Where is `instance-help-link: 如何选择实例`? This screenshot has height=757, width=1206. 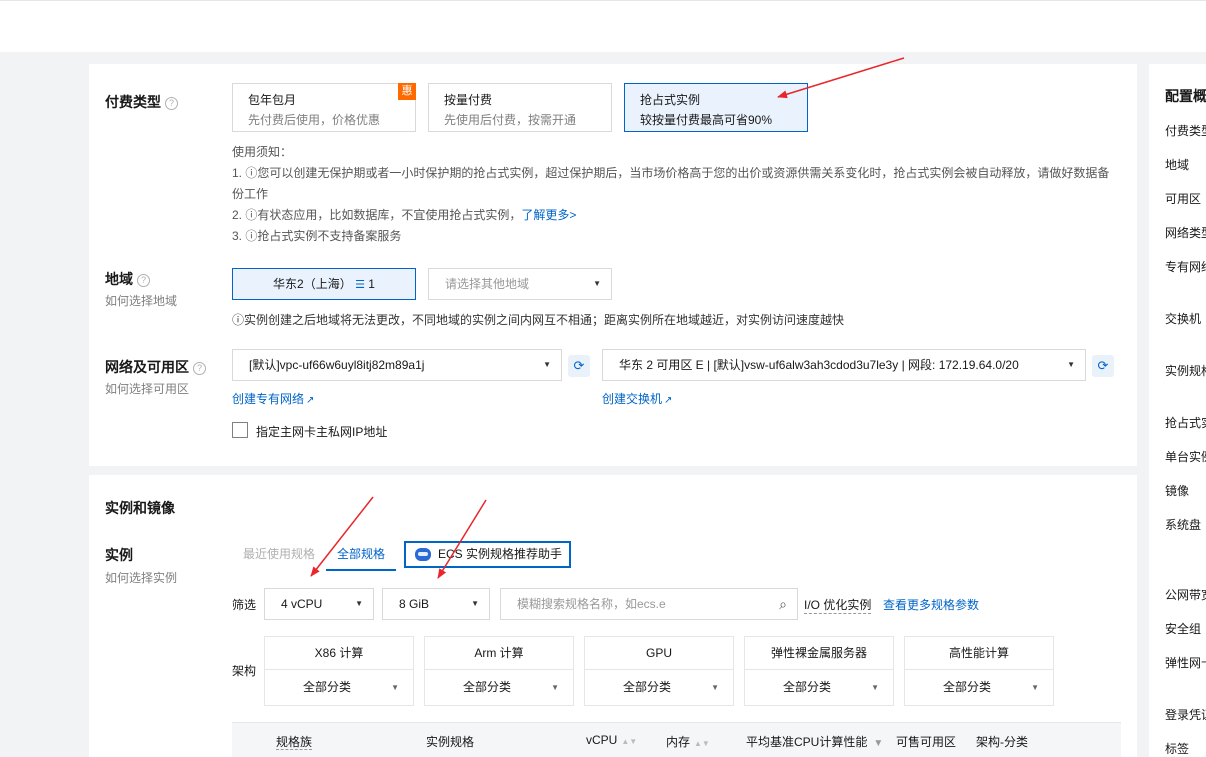 instance-help-link: 如何选择实例 is located at coordinates (141, 577).